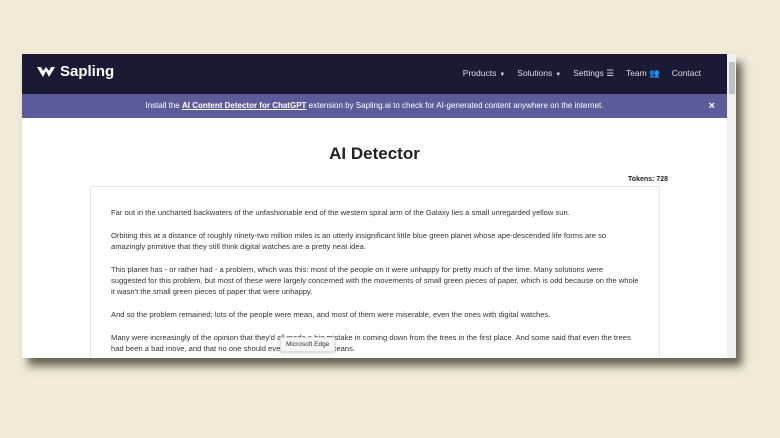 This screenshot has width=780, height=438. Describe the element at coordinates (479, 73) in the screenshot. I see `nav-label: Products` at that location.